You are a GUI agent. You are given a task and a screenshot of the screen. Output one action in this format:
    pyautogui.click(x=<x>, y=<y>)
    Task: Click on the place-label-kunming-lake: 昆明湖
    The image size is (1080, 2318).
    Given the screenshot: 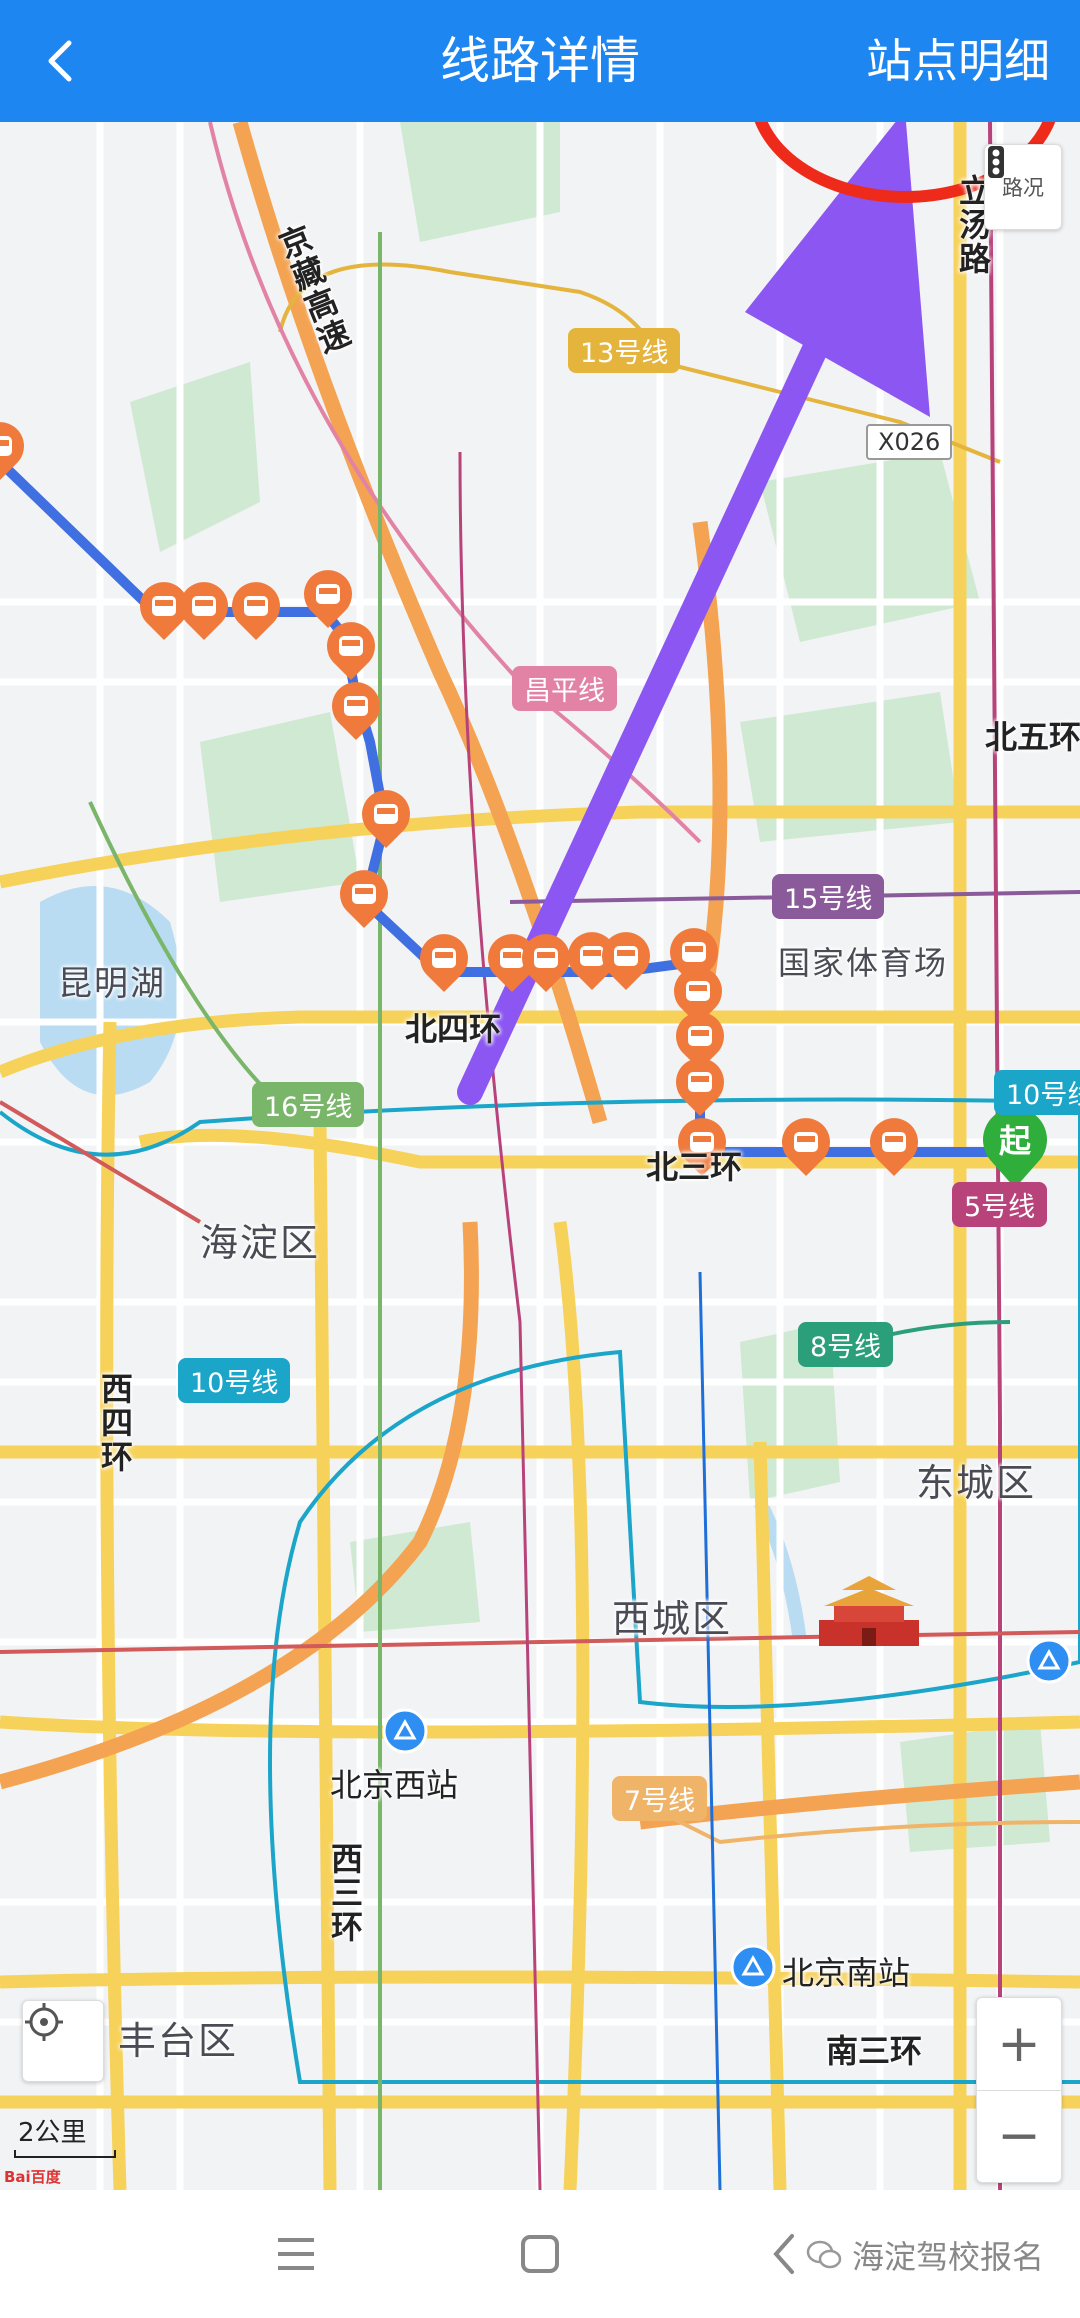 What is the action you would take?
    pyautogui.click(x=112, y=984)
    